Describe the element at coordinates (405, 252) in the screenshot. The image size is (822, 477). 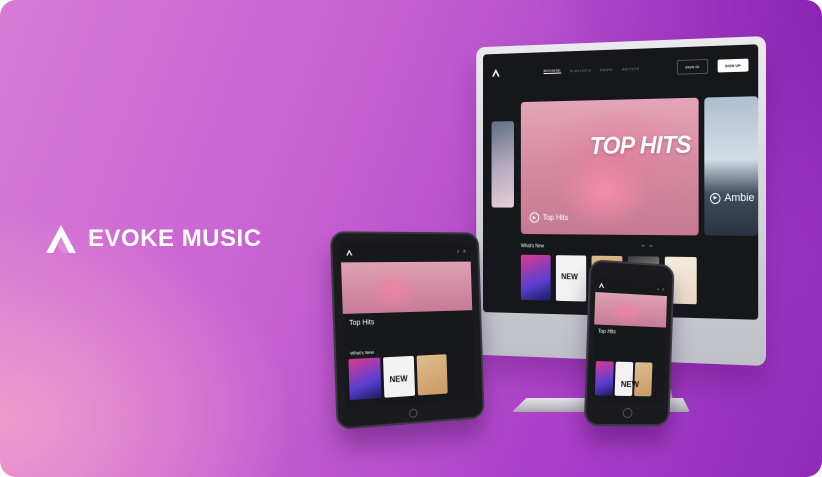
I see `tablet-topbar: ⌕ ≡` at that location.